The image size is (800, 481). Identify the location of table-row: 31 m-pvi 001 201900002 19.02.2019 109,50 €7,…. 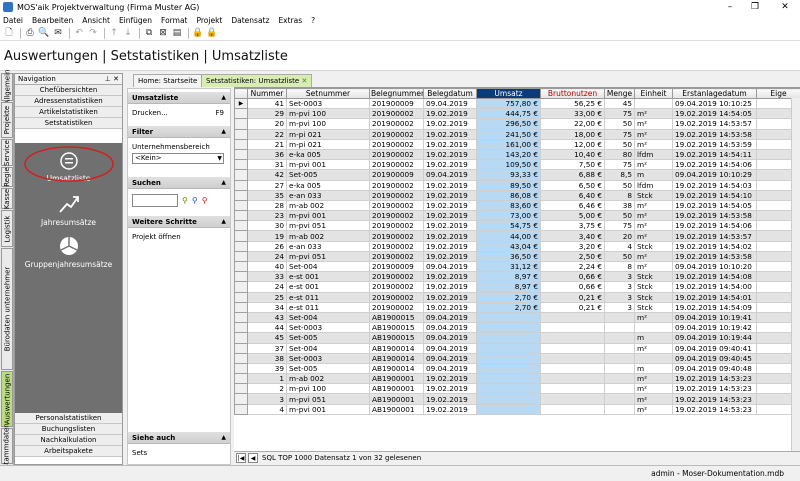
(517, 165).